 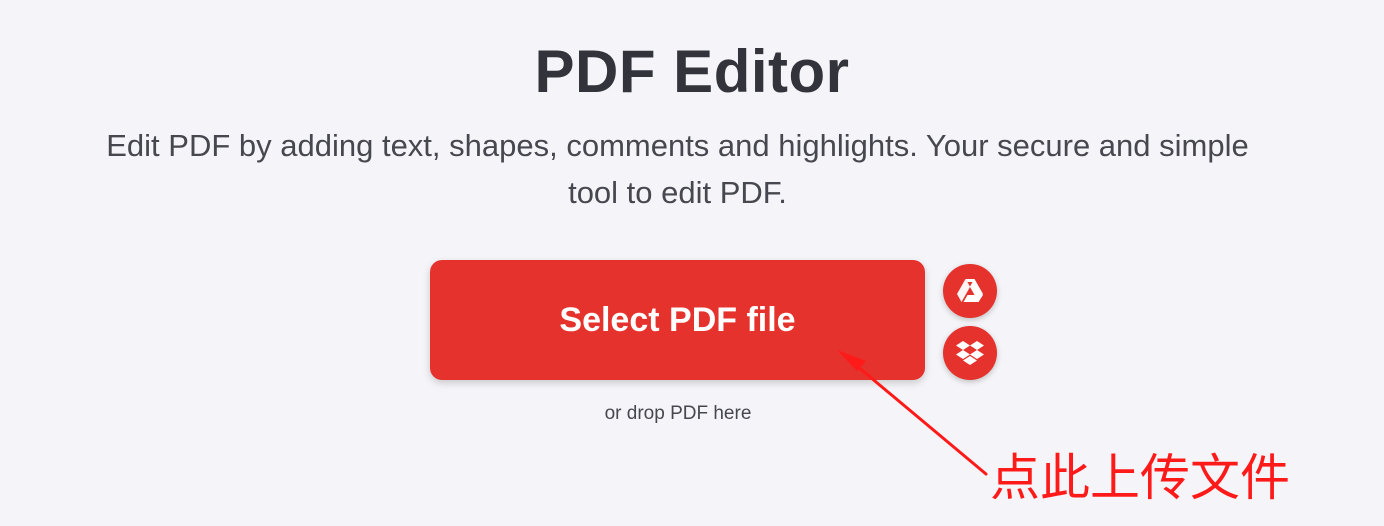 What do you see at coordinates (692, 71) in the screenshot?
I see `page-title: PDF Editor` at bounding box center [692, 71].